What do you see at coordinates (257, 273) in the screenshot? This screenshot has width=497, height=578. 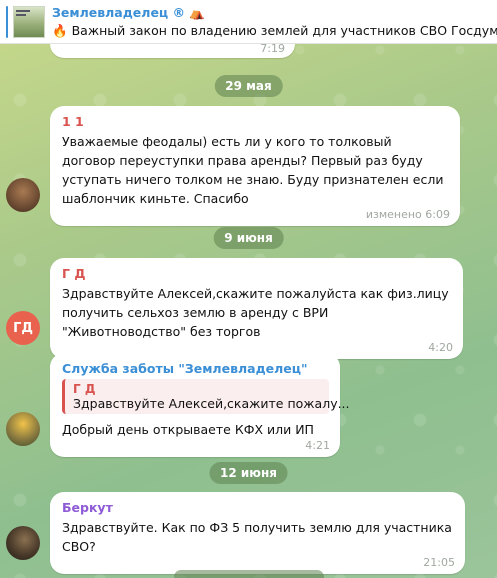 I see `message-author: Г Д` at bounding box center [257, 273].